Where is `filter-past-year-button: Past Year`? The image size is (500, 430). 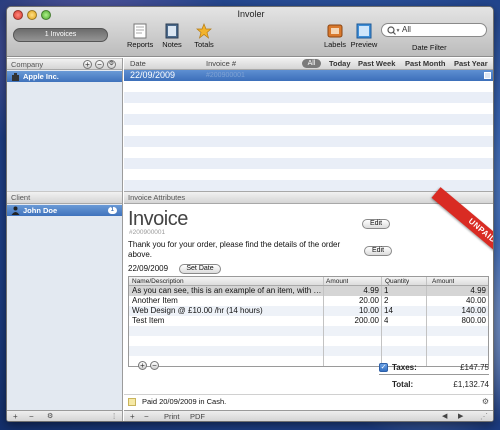 filter-past-year-button: Past Year is located at coordinates (471, 63).